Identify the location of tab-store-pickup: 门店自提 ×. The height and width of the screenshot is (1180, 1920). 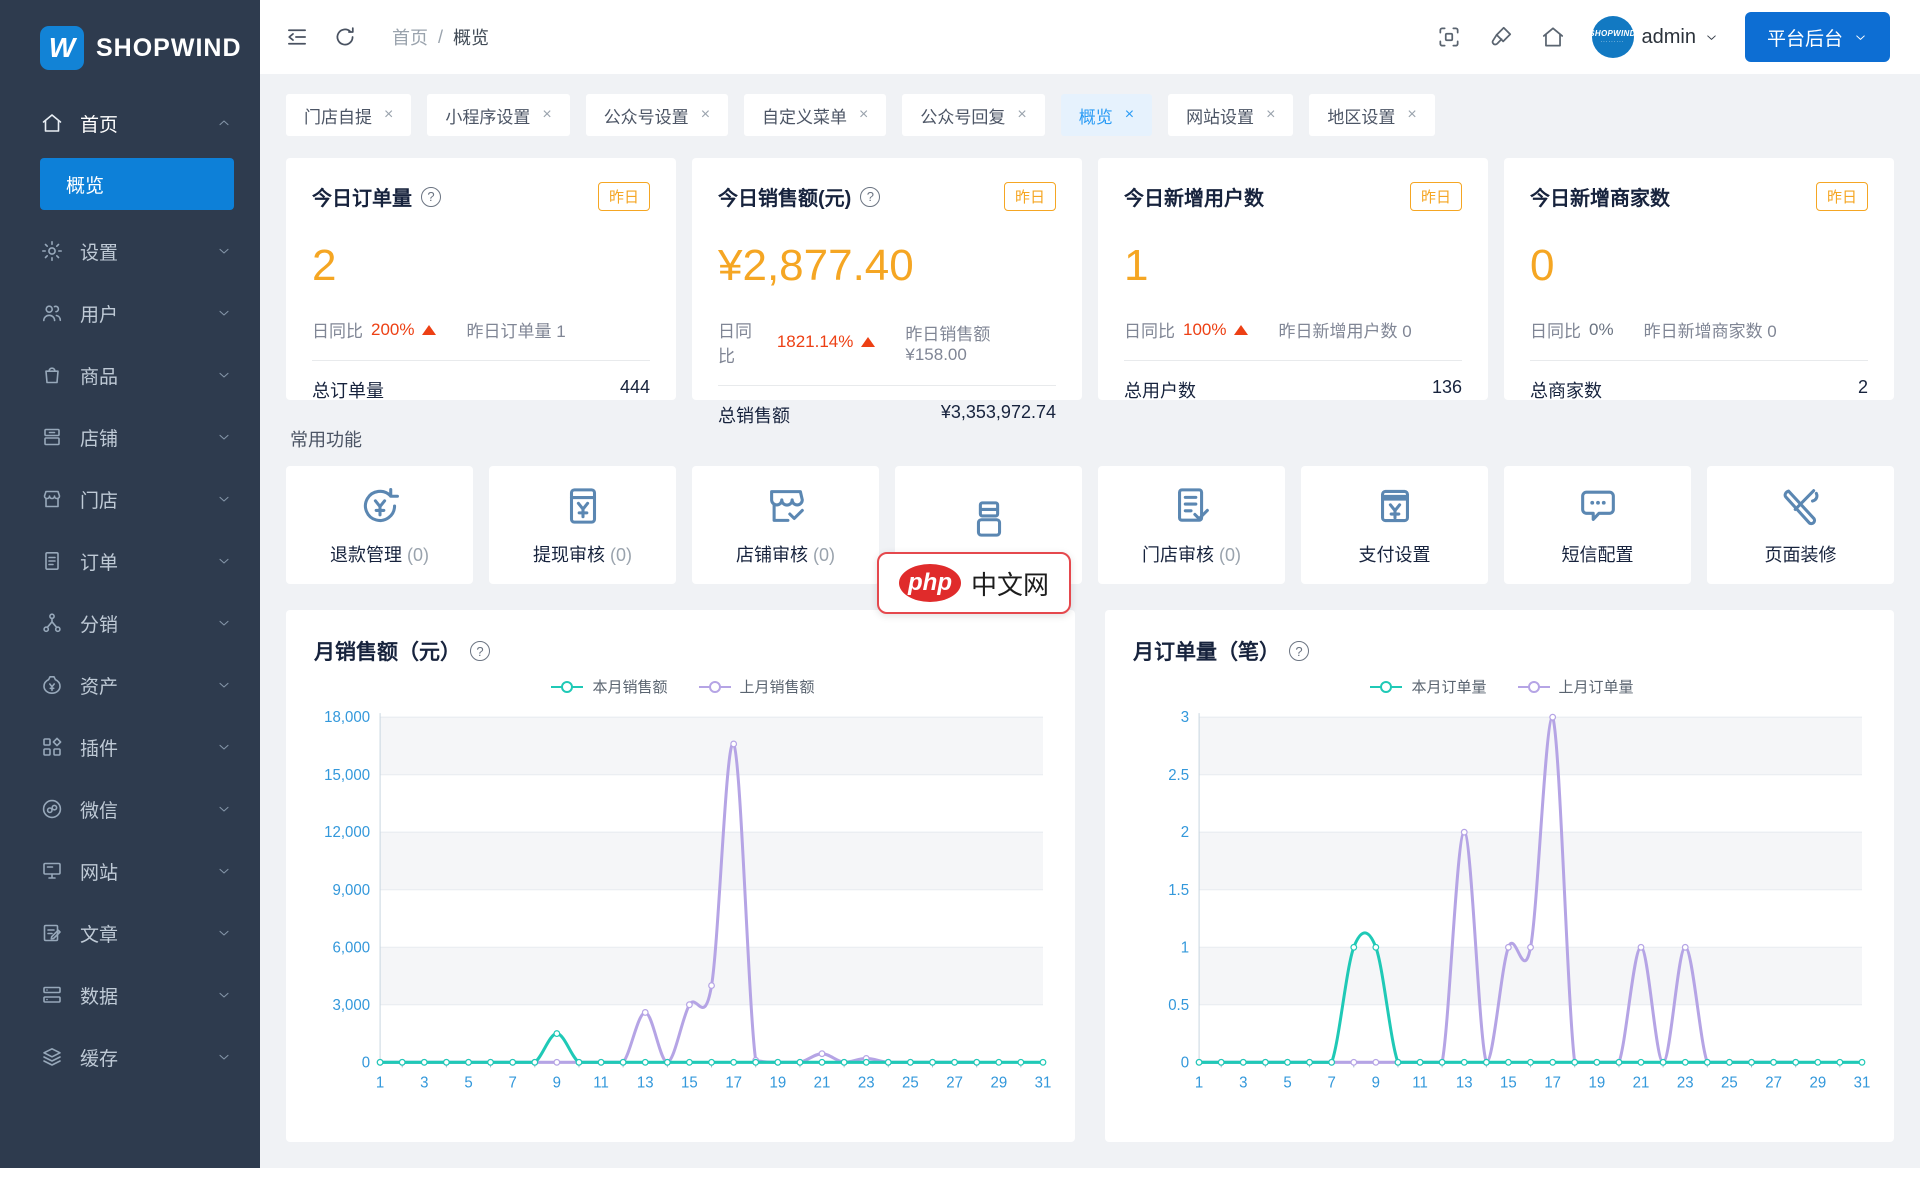
(349, 115).